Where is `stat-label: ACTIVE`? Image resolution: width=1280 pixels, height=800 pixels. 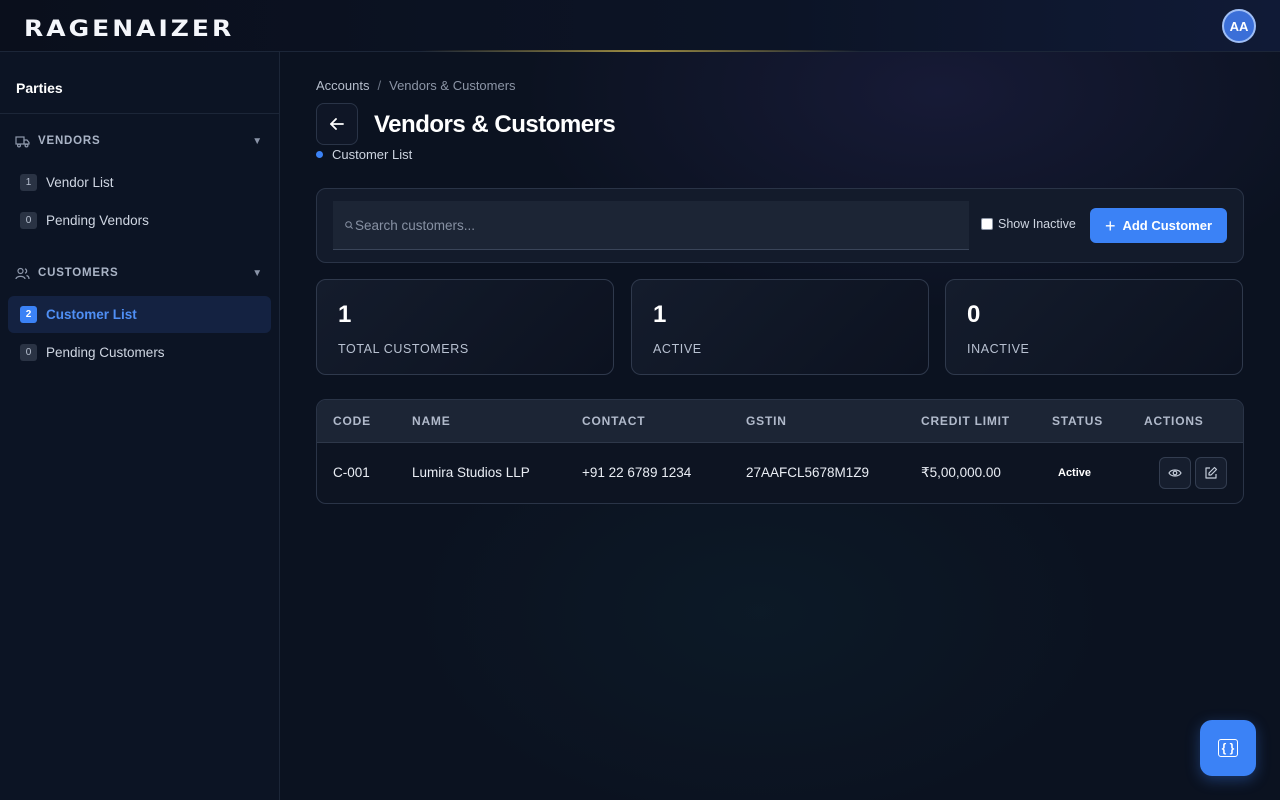
stat-label: ACTIVE is located at coordinates (677, 349).